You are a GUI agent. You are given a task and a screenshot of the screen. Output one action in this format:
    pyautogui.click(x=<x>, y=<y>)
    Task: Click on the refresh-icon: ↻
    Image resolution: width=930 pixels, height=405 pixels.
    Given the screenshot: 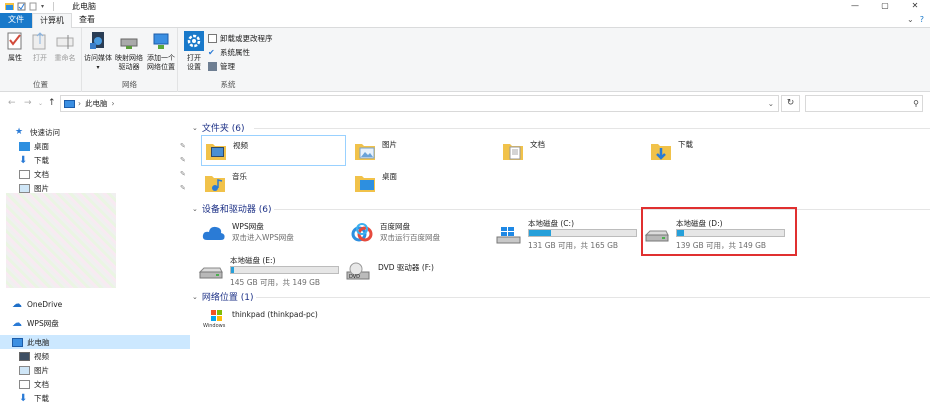 What is the action you would take?
    pyautogui.click(x=790, y=103)
    